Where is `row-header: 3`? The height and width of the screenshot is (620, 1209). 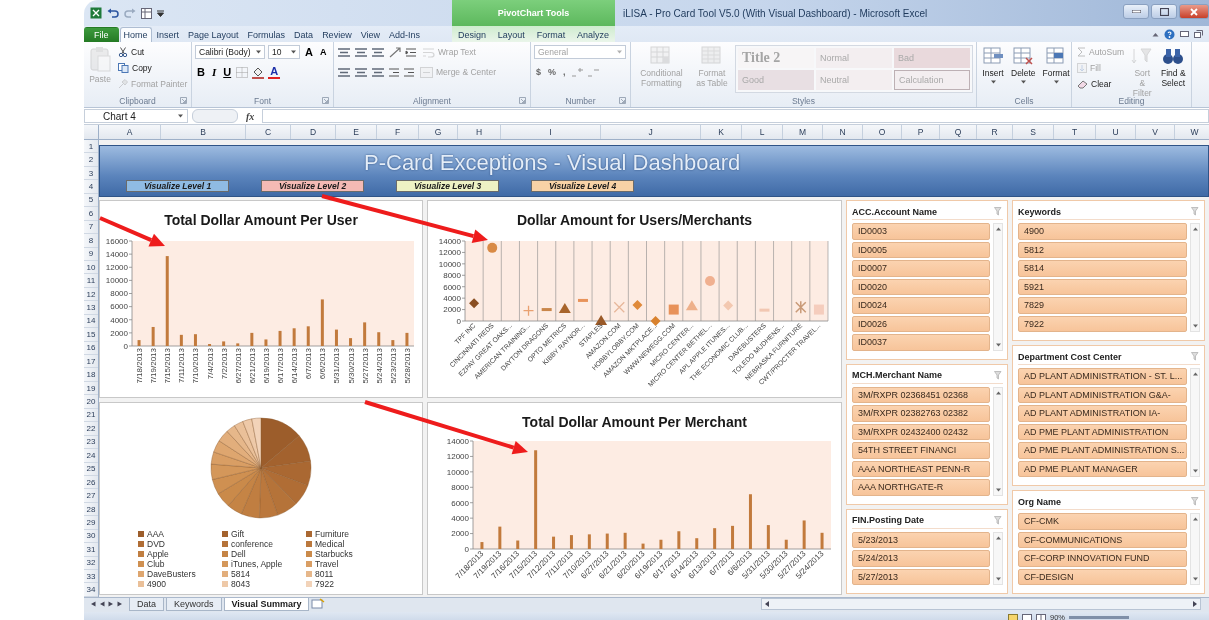 row-header: 3 is located at coordinates (91, 173).